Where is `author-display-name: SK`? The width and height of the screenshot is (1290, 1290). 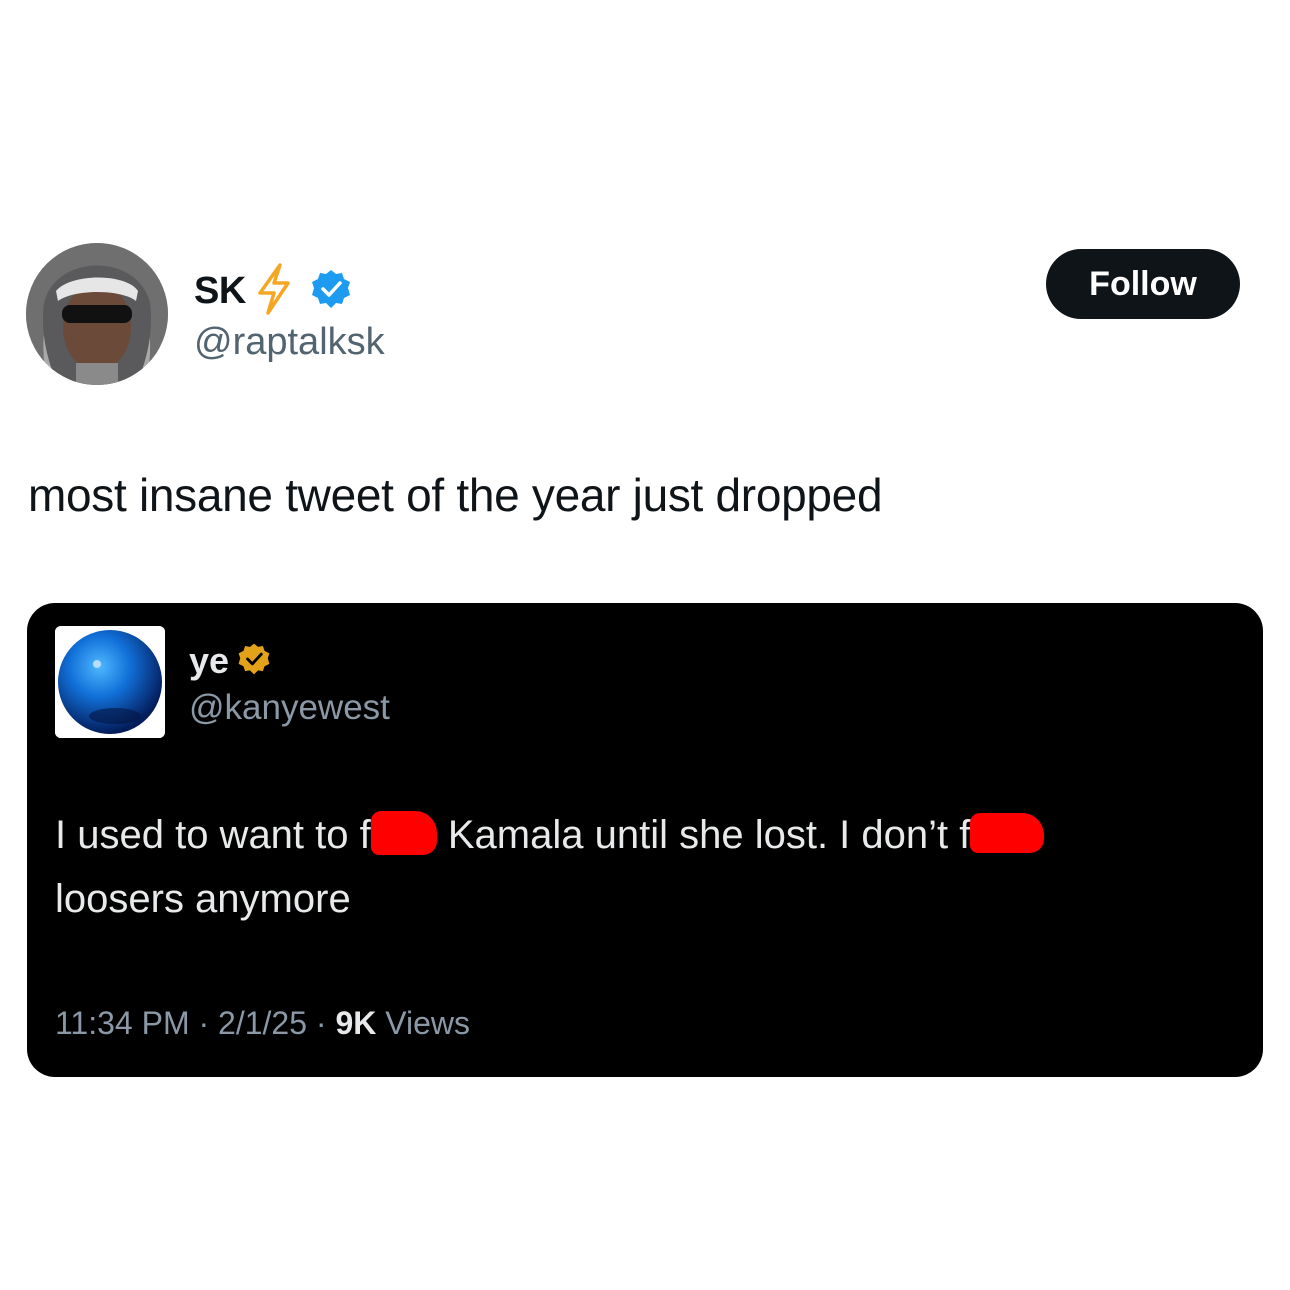
author-display-name: SK is located at coordinates (220, 291).